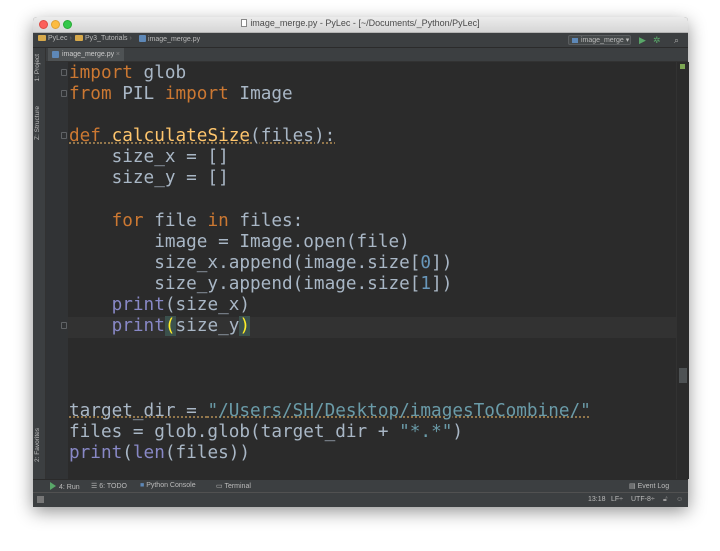 The width and height of the screenshot is (720, 551). What do you see at coordinates (169, 39) in the screenshot?
I see `breadcrumb-file: image_merge.py` at bounding box center [169, 39].